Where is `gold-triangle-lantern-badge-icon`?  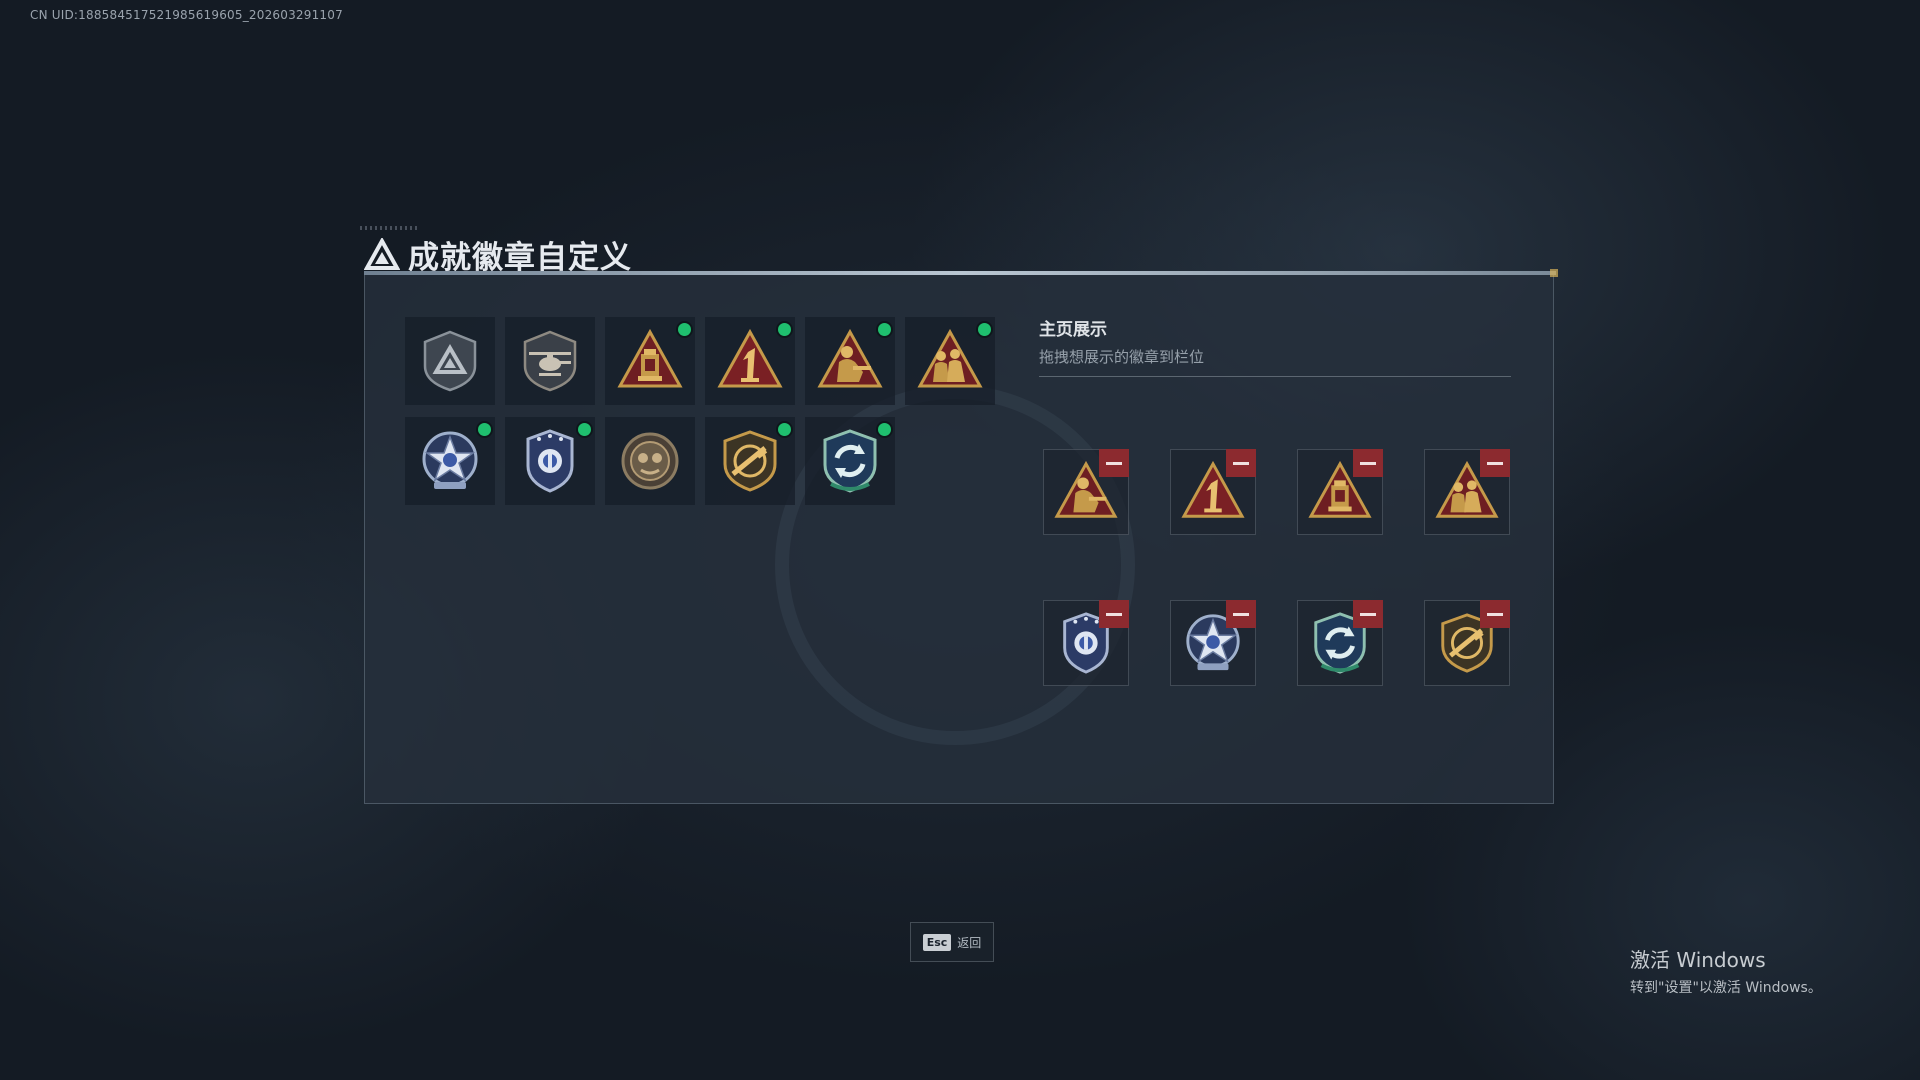
gold-triangle-lantern-badge-icon is located at coordinates (650, 361).